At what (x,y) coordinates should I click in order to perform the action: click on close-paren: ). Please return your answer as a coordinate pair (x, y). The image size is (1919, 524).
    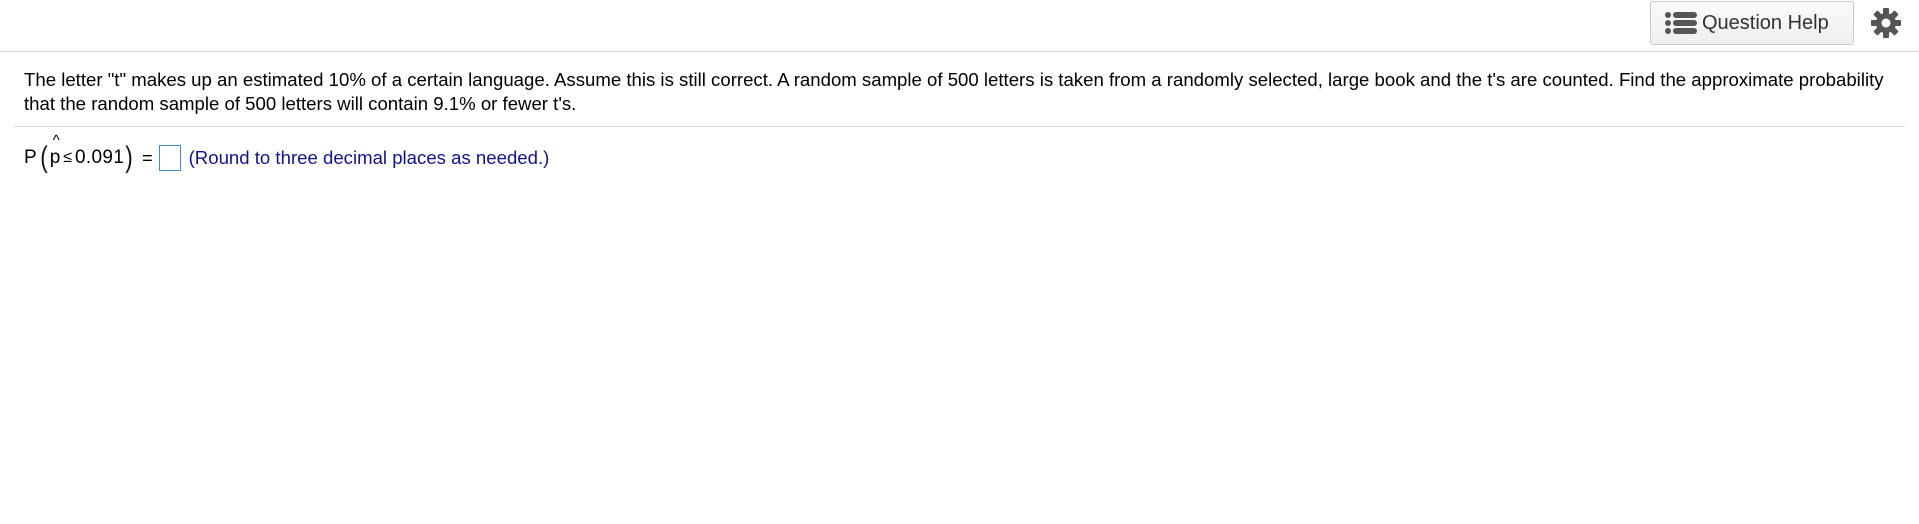
    Looking at the image, I should click on (129, 157).